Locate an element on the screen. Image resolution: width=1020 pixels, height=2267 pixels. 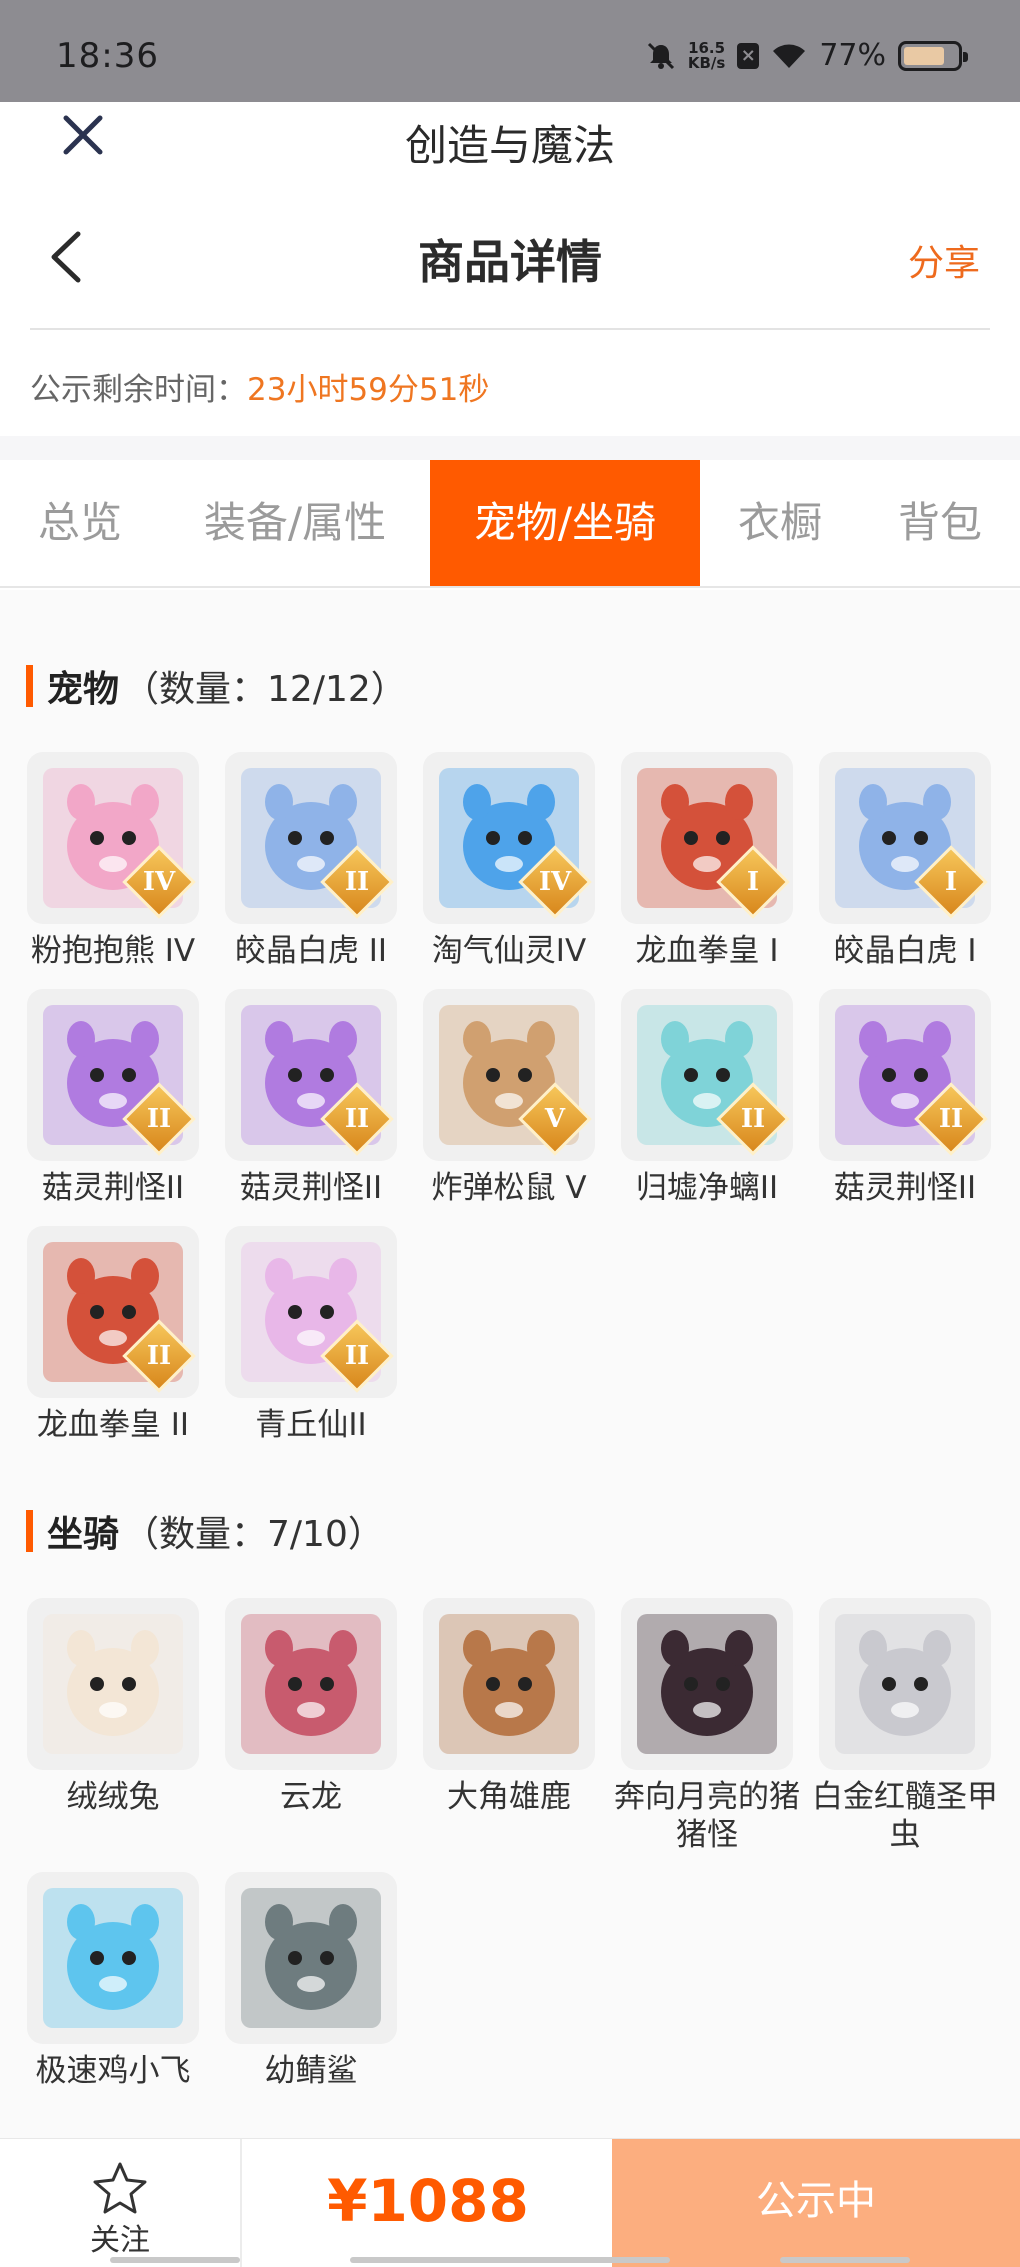
mounts-name: 云龙 is located at coordinates (311, 1797).